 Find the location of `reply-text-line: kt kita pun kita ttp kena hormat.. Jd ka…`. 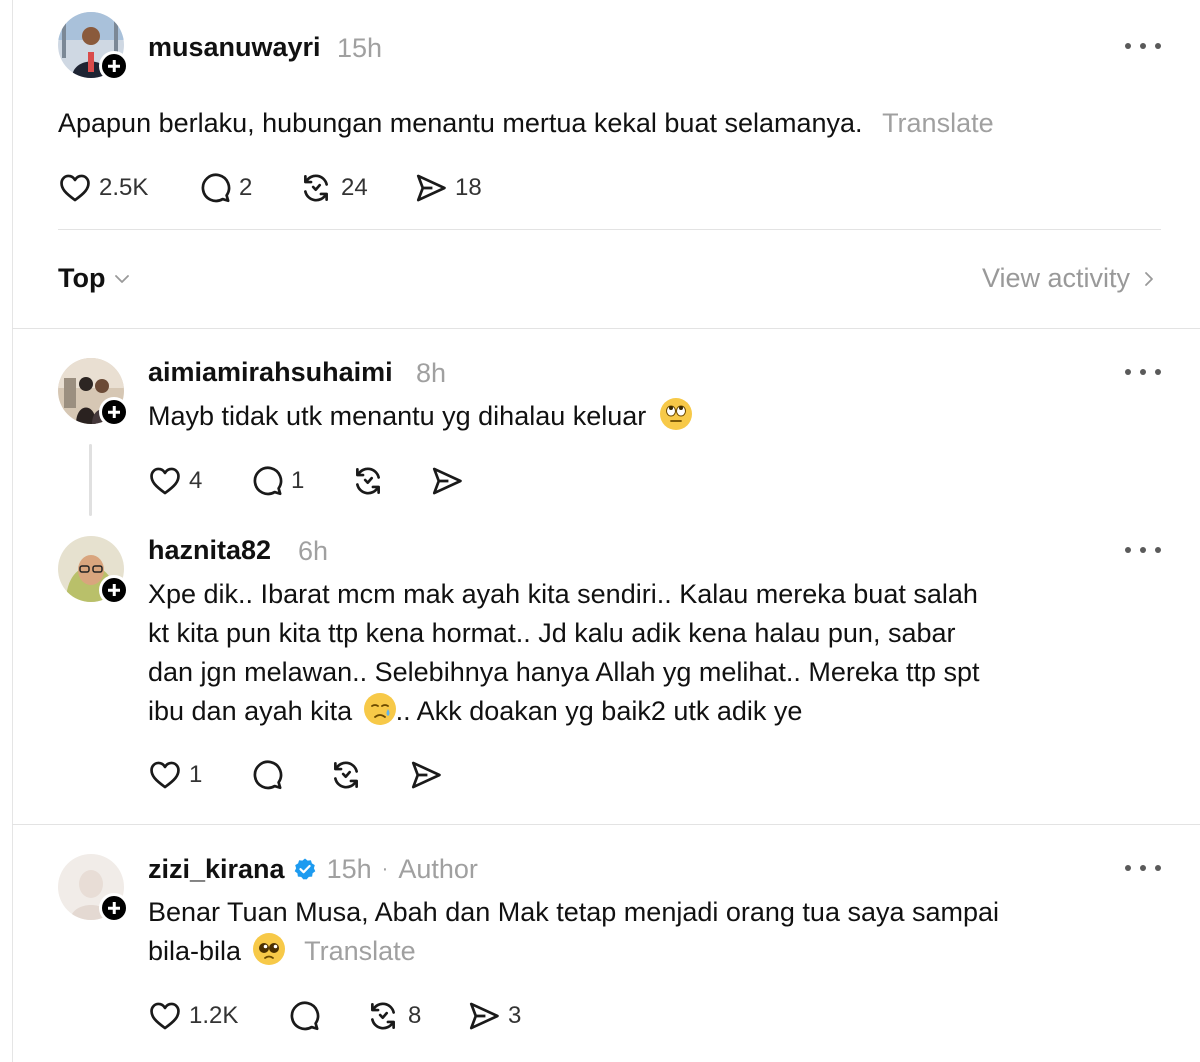

reply-text-line: kt kita pun kita ttp kena hormat.. Jd ka… is located at coordinates (552, 633).